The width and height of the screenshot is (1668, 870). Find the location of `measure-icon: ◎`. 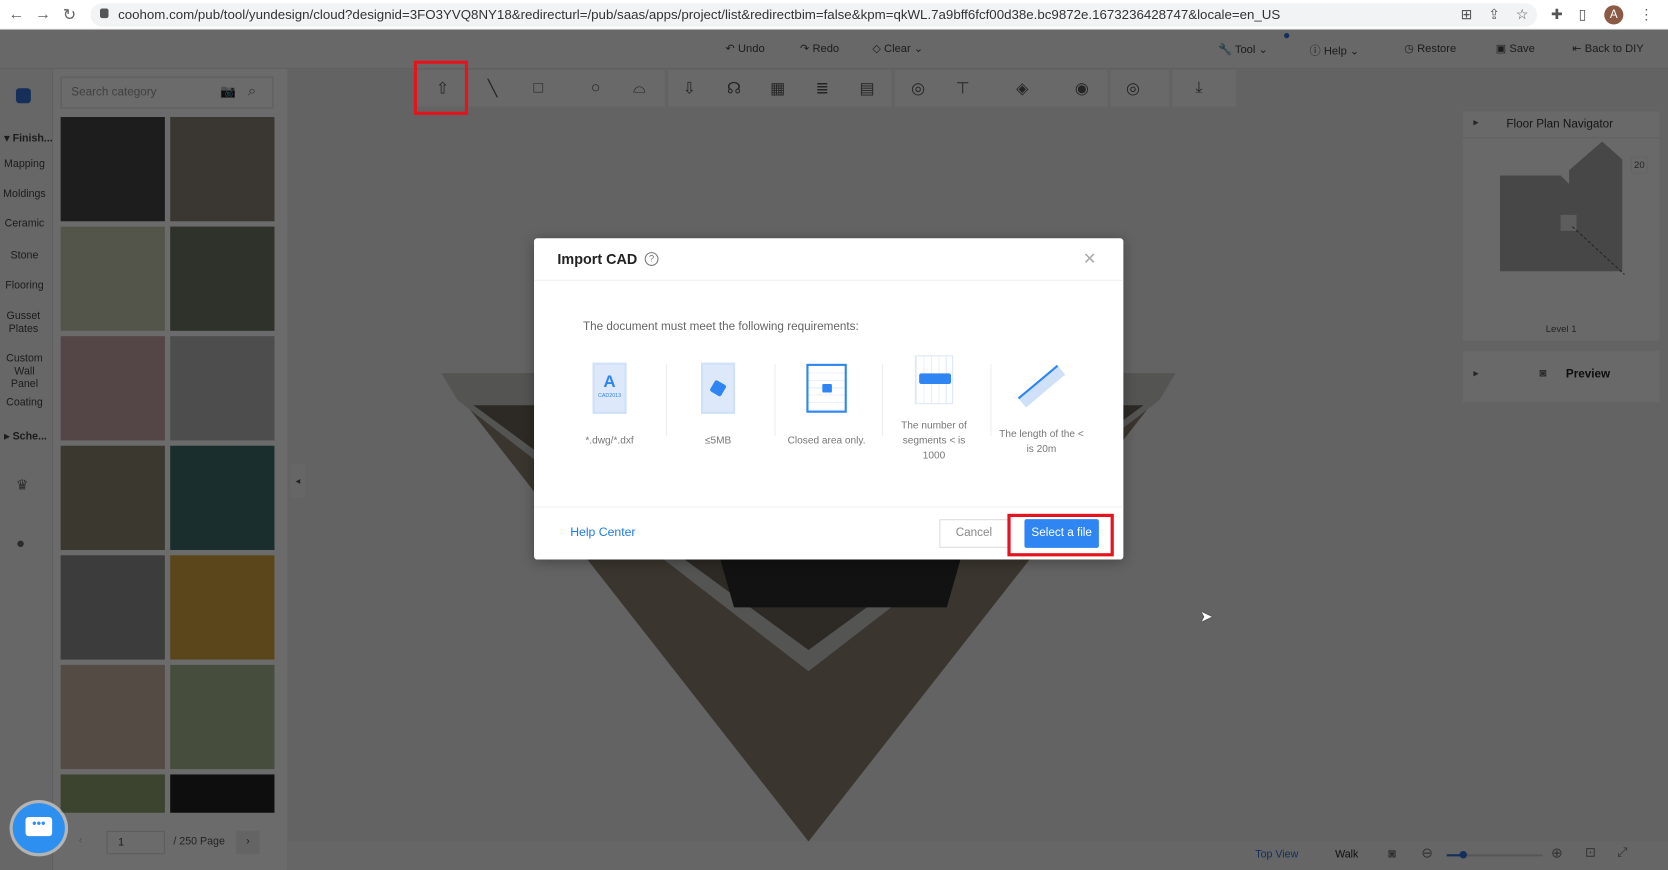

measure-icon: ◎ is located at coordinates (917, 88).